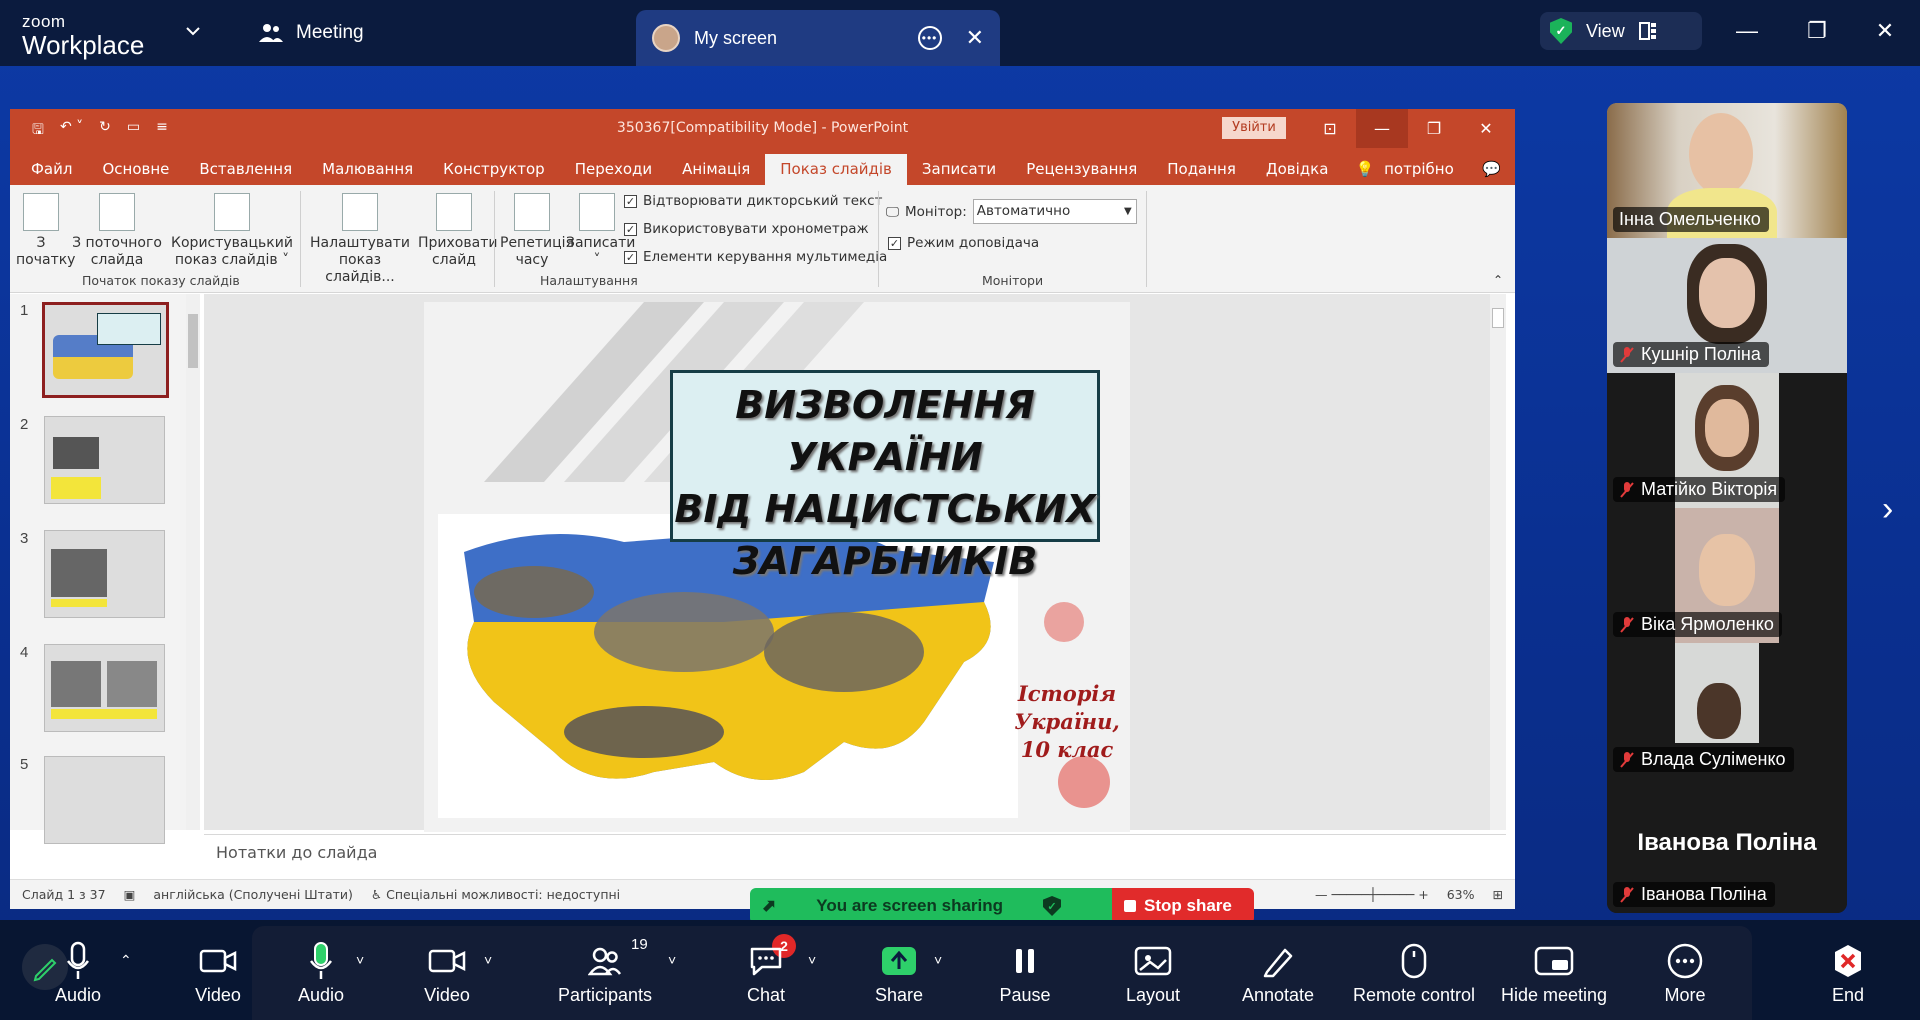 The width and height of the screenshot is (1920, 1020). Describe the element at coordinates (135, 169) in the screenshot. I see `tab-home: Основне` at that location.